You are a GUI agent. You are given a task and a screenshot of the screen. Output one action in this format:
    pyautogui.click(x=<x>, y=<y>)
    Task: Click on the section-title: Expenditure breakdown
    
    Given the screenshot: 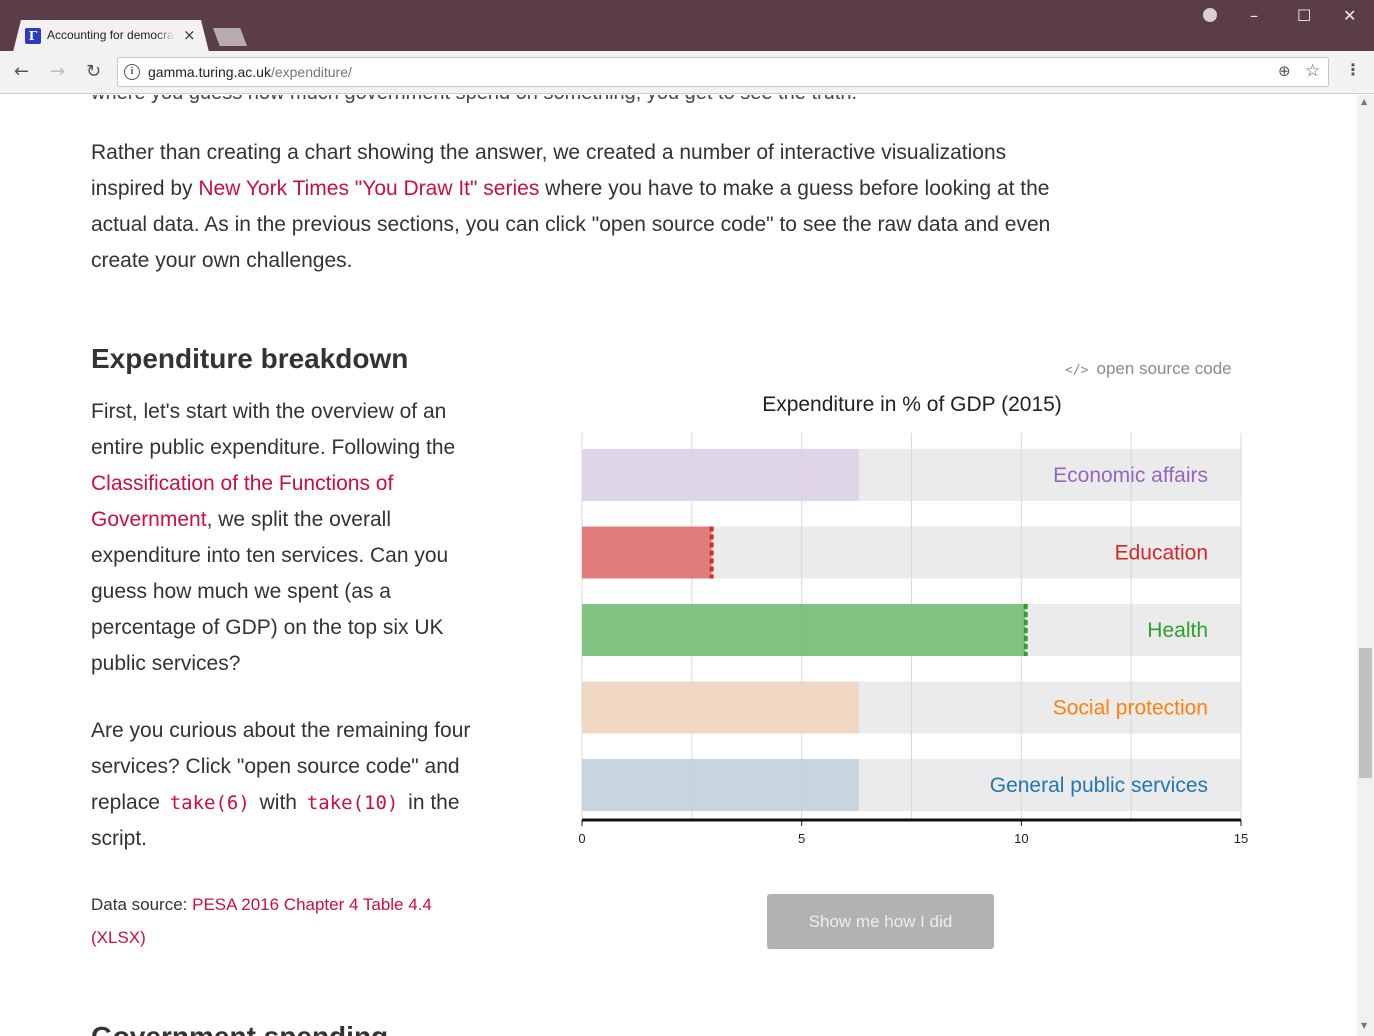 What is the action you would take?
    pyautogui.click(x=250, y=358)
    